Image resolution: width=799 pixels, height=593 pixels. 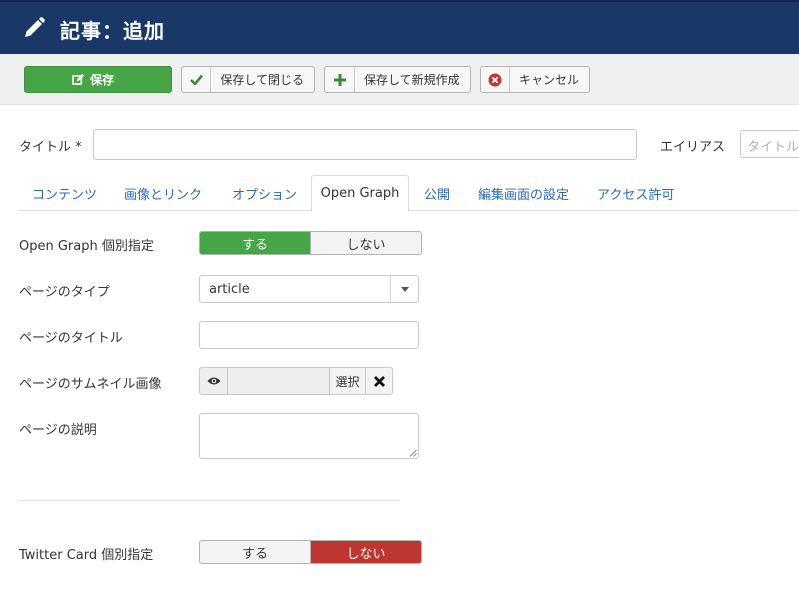 I want to click on close-icon, so click(x=378, y=381).